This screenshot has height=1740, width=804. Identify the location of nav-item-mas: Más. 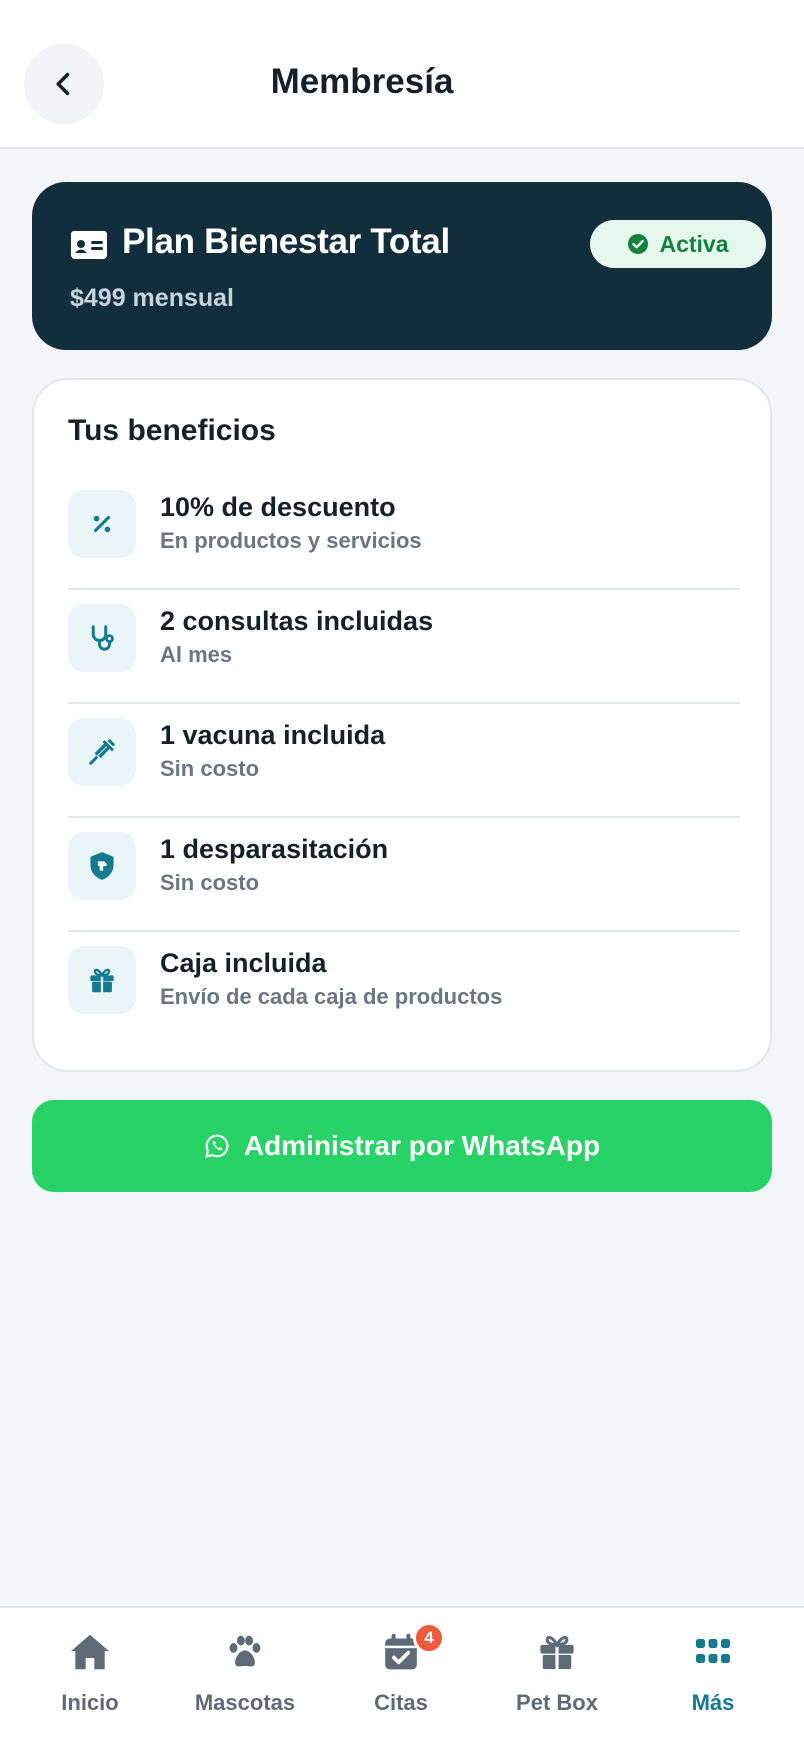
(713, 1674).